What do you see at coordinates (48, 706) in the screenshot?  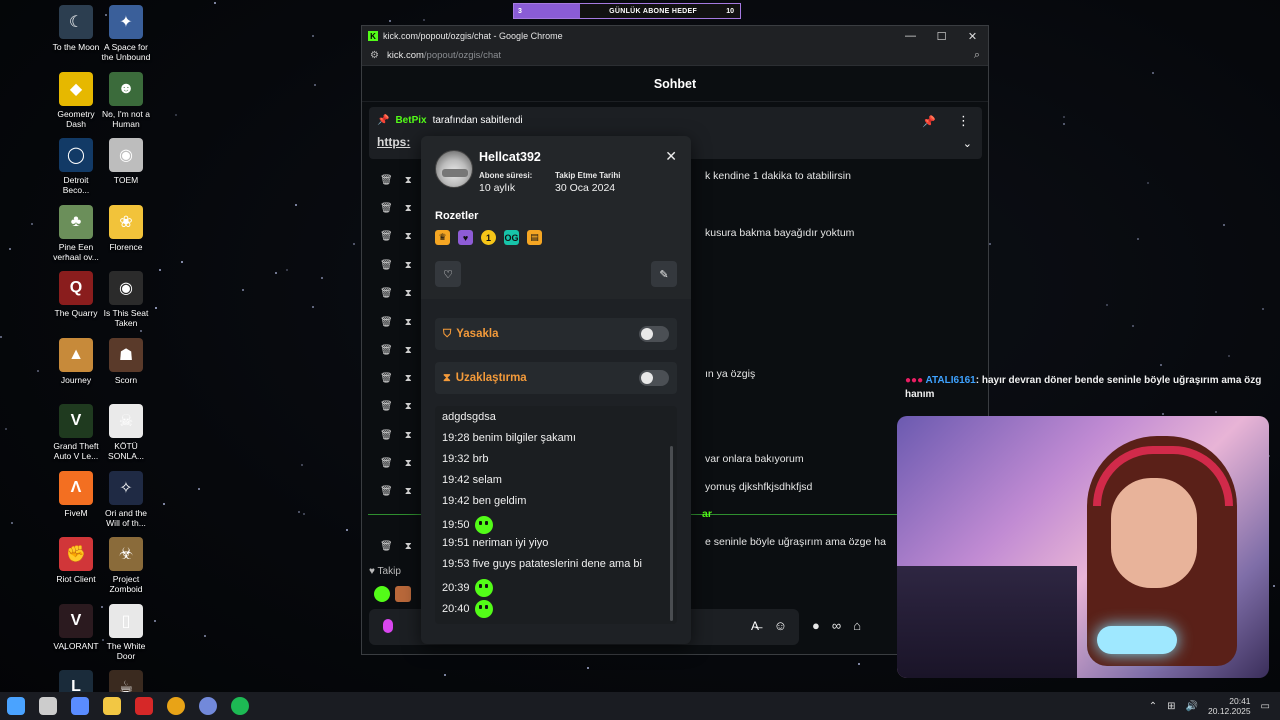 I see `task-view-taskbar-button` at bounding box center [48, 706].